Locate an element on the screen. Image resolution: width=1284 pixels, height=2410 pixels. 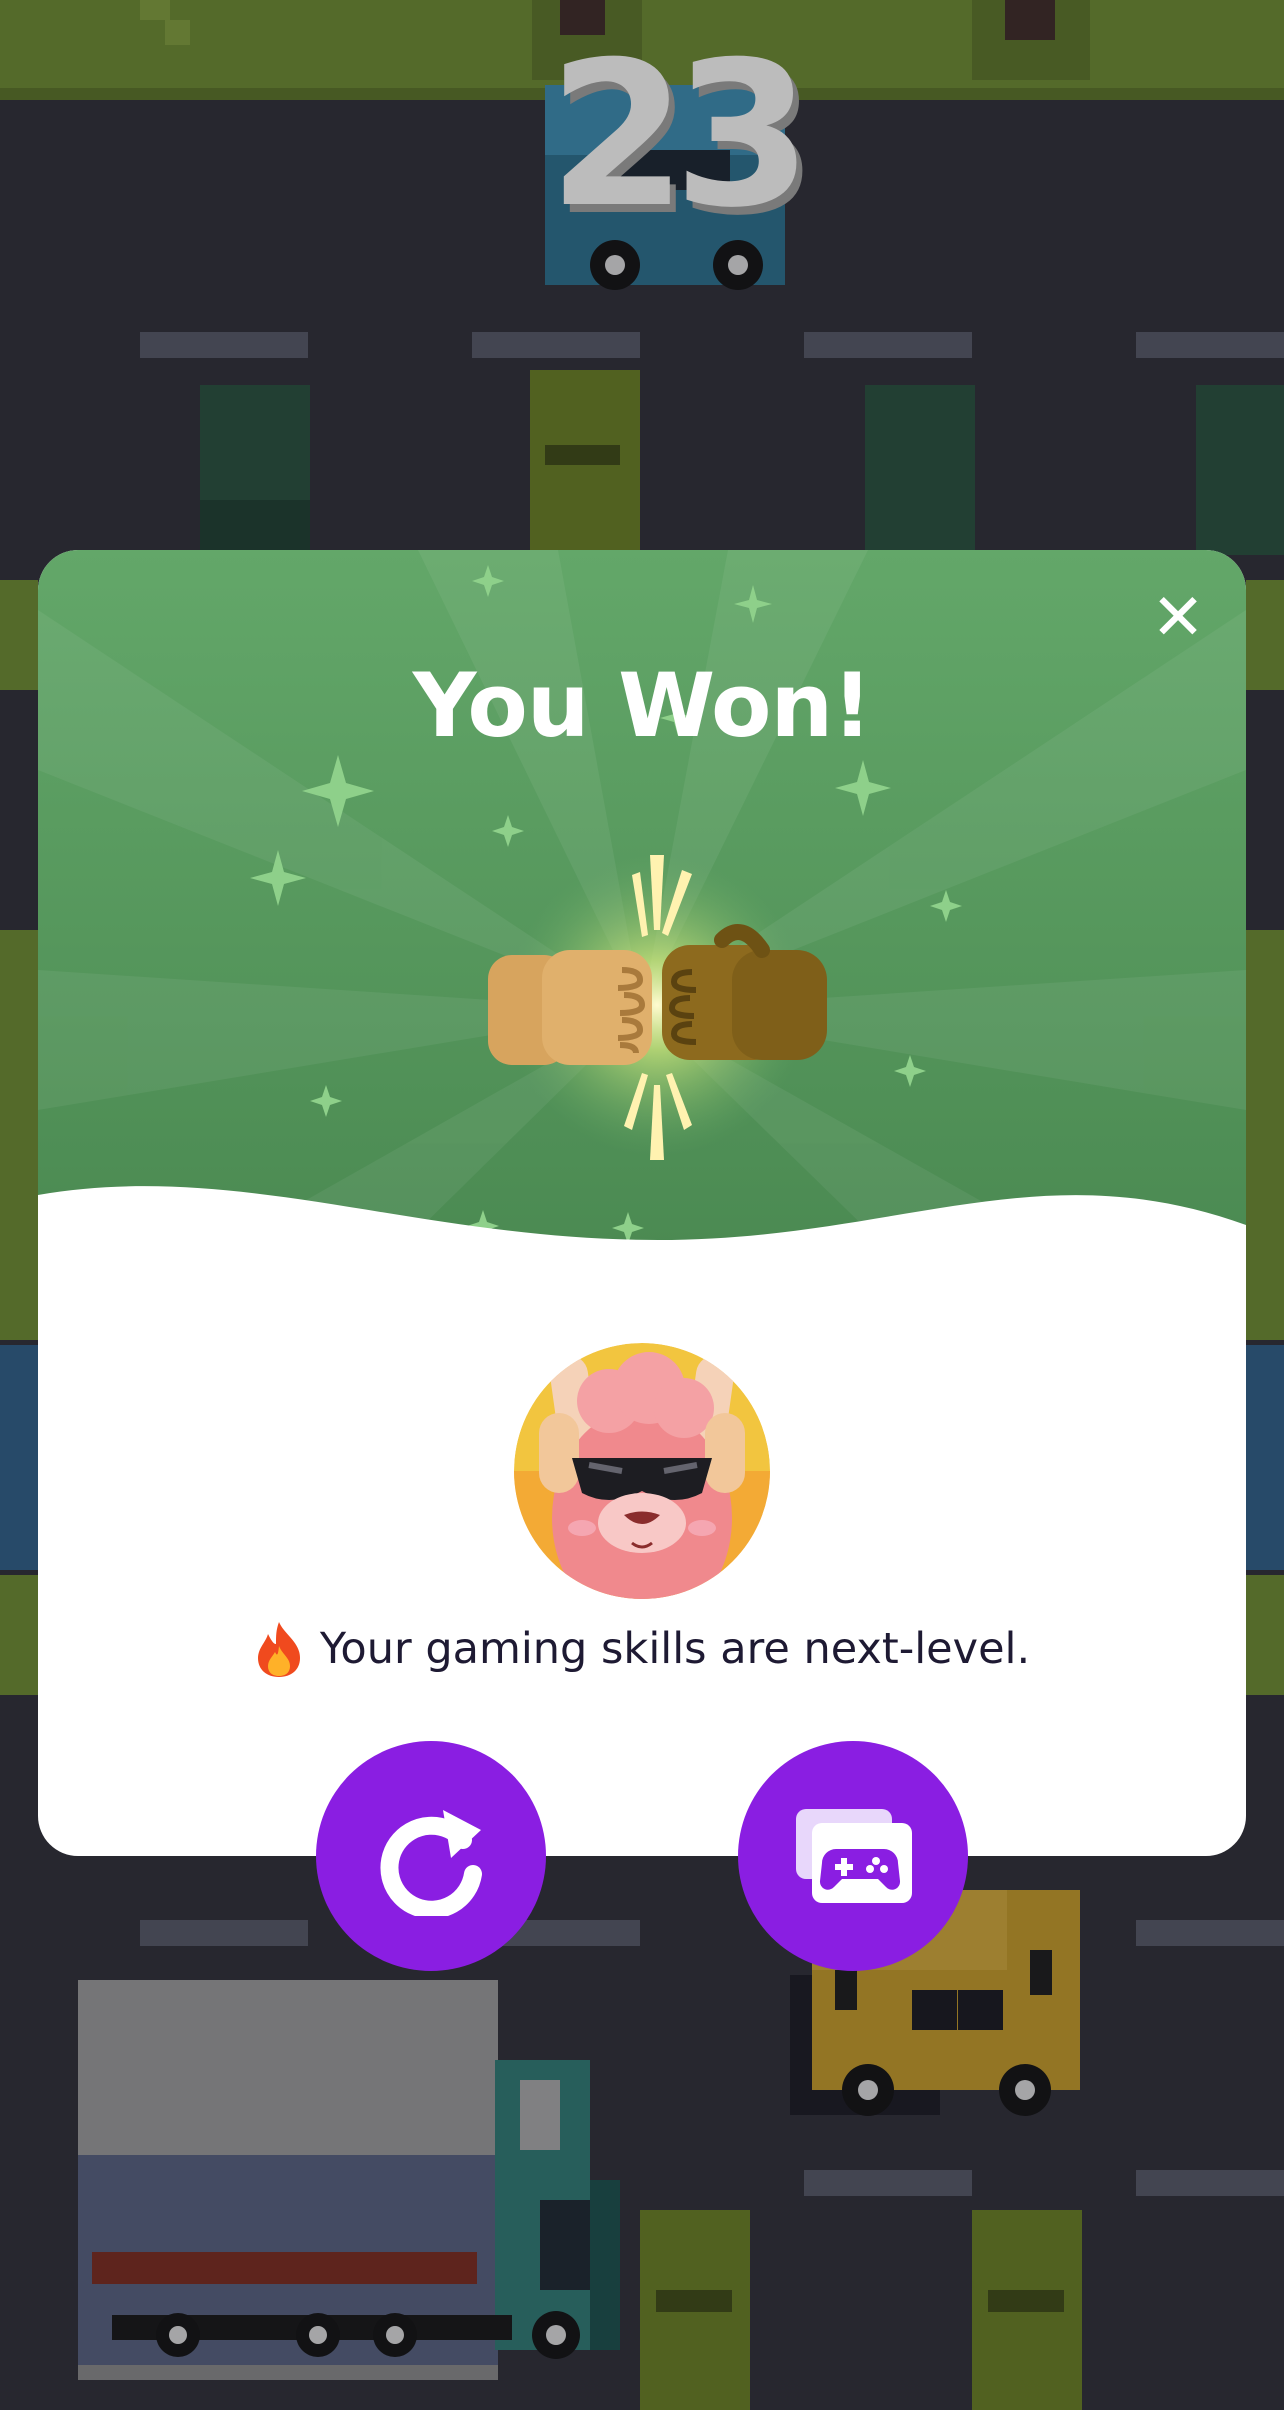
right-fist is located at coordinates (744, 992).